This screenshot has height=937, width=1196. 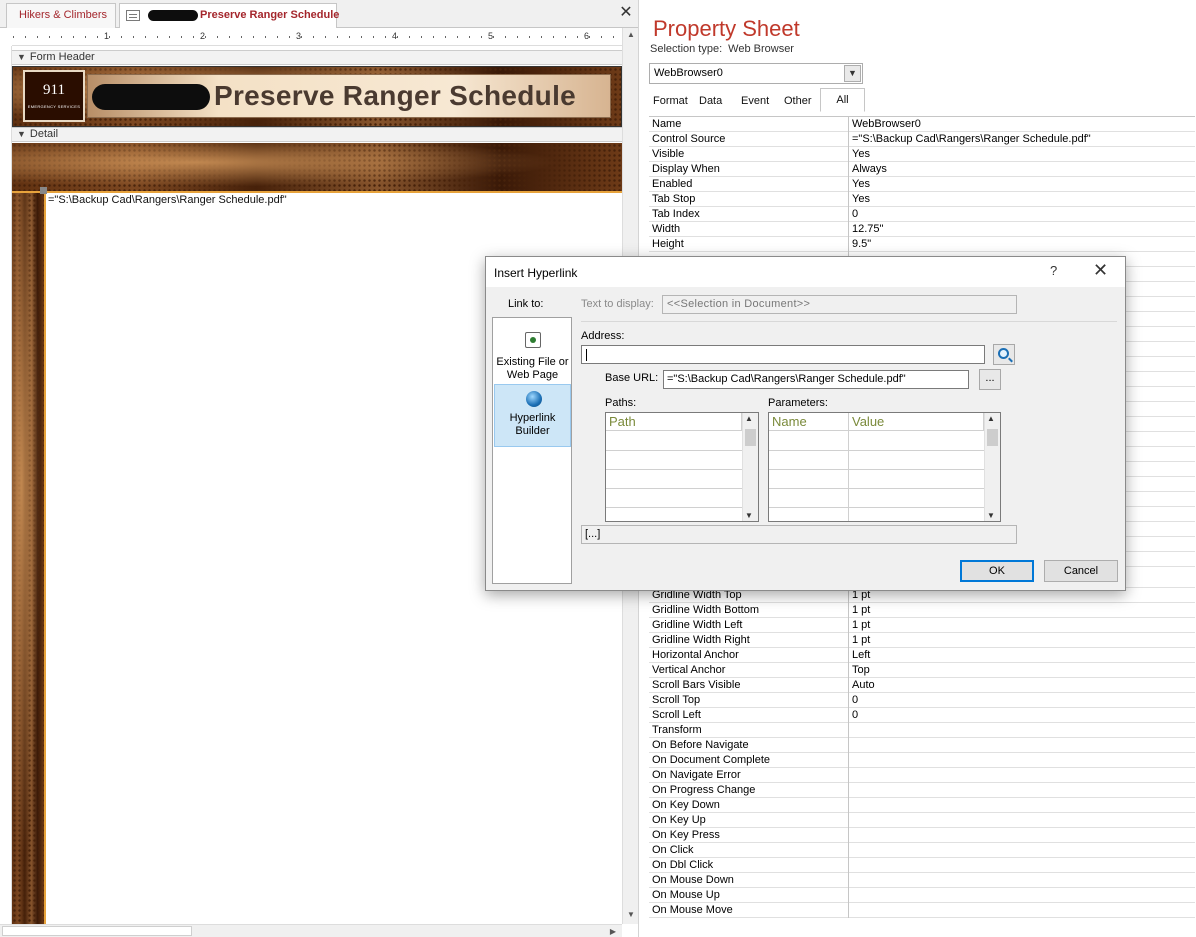 I want to click on property-row: Name WebBrowser0, so click(x=922, y=124).